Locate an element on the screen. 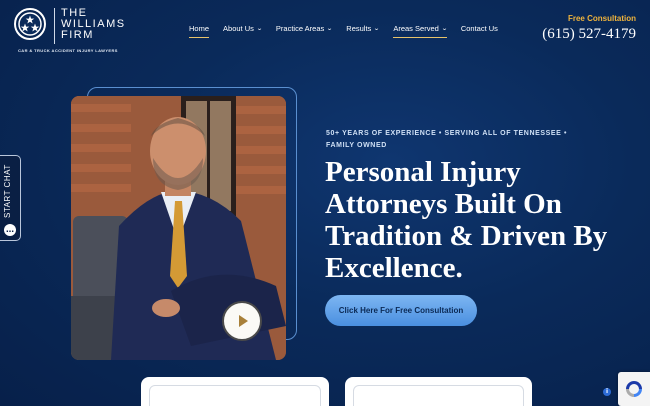  info-icon: i is located at coordinates (607, 392).